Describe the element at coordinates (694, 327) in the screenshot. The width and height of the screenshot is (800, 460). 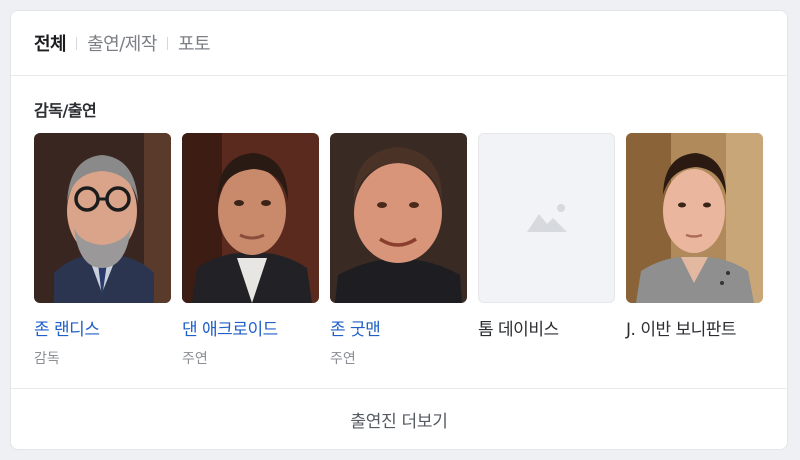
I see `person-name: J. 이반 보니판트` at that location.